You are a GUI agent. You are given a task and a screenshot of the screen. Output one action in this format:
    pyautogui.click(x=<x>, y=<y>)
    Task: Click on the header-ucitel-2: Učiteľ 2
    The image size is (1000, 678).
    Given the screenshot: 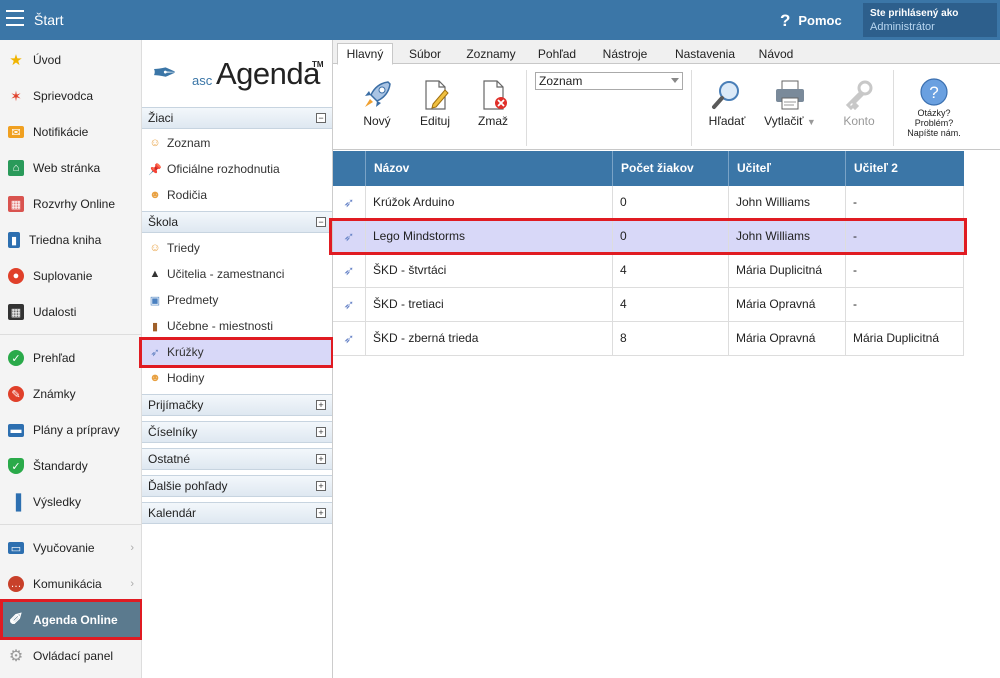 What is the action you would take?
    pyautogui.click(x=905, y=168)
    